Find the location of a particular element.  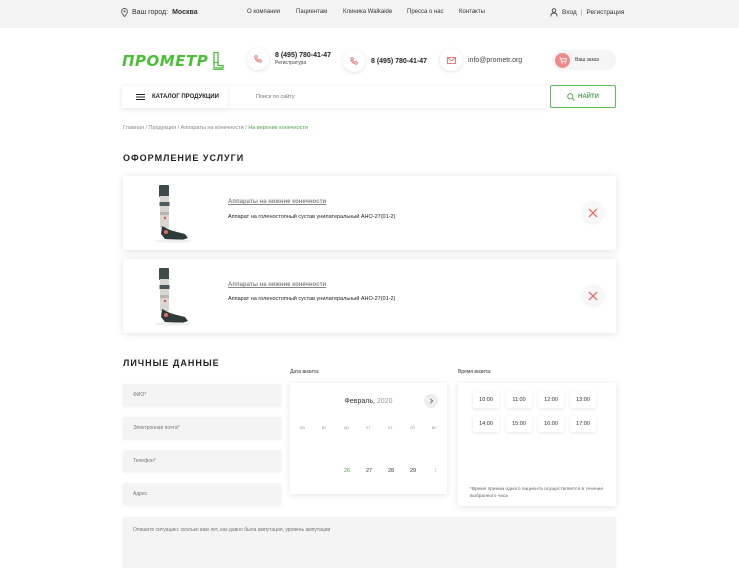

chevron-right-icon is located at coordinates (431, 401).